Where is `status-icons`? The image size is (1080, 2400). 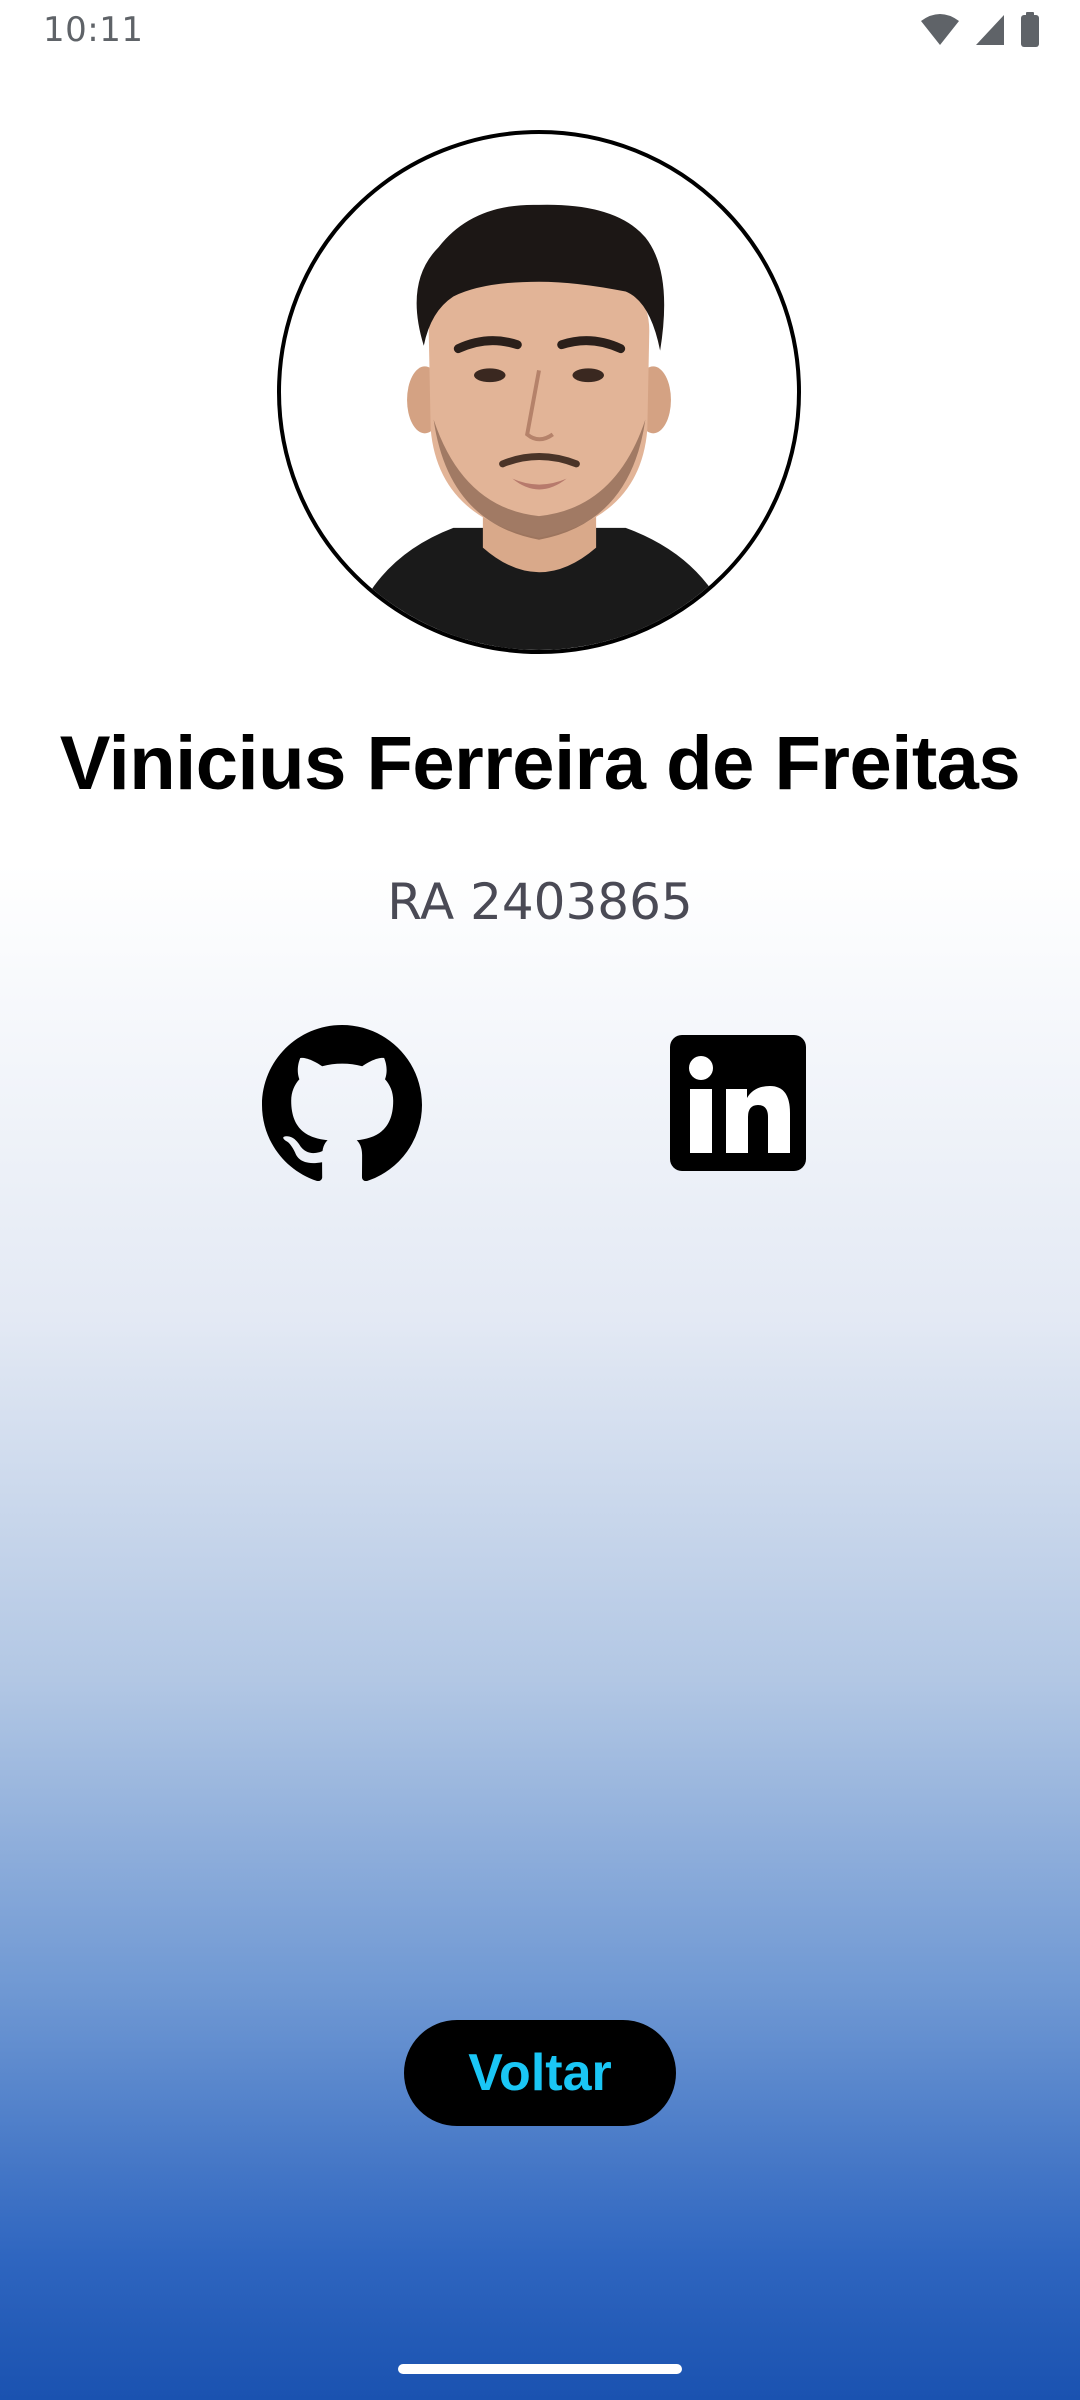
status-icons is located at coordinates (980, 30).